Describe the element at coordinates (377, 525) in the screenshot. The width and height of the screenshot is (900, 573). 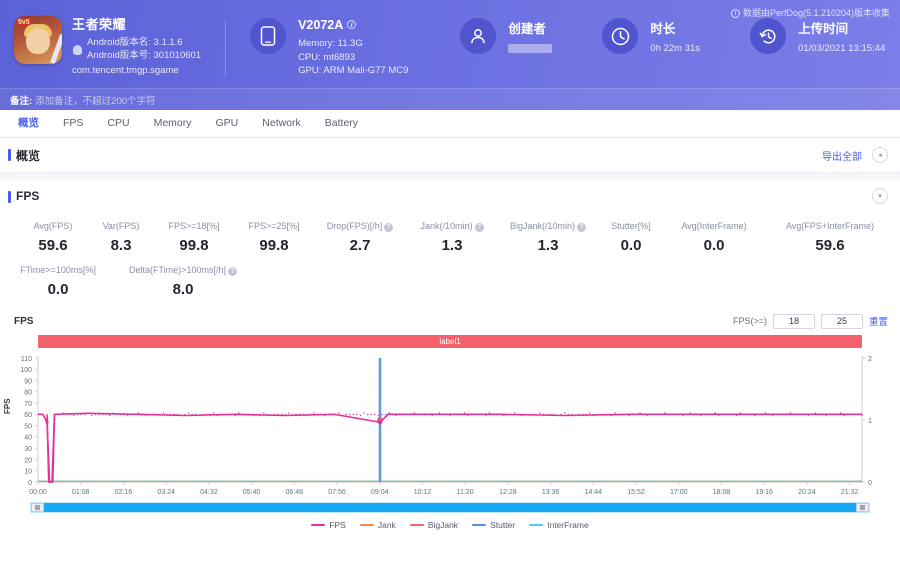
I see `legend-item-jank: Jank` at that location.